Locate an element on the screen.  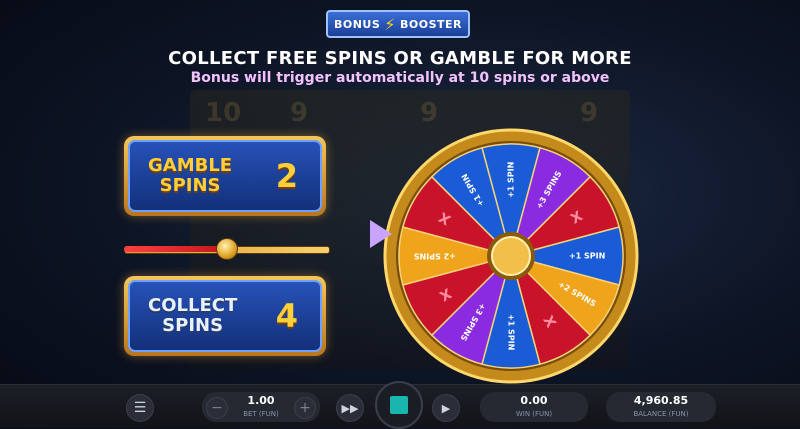
gamble-spins-button: GAMBLE SPINS 2 is located at coordinates (225, 176).